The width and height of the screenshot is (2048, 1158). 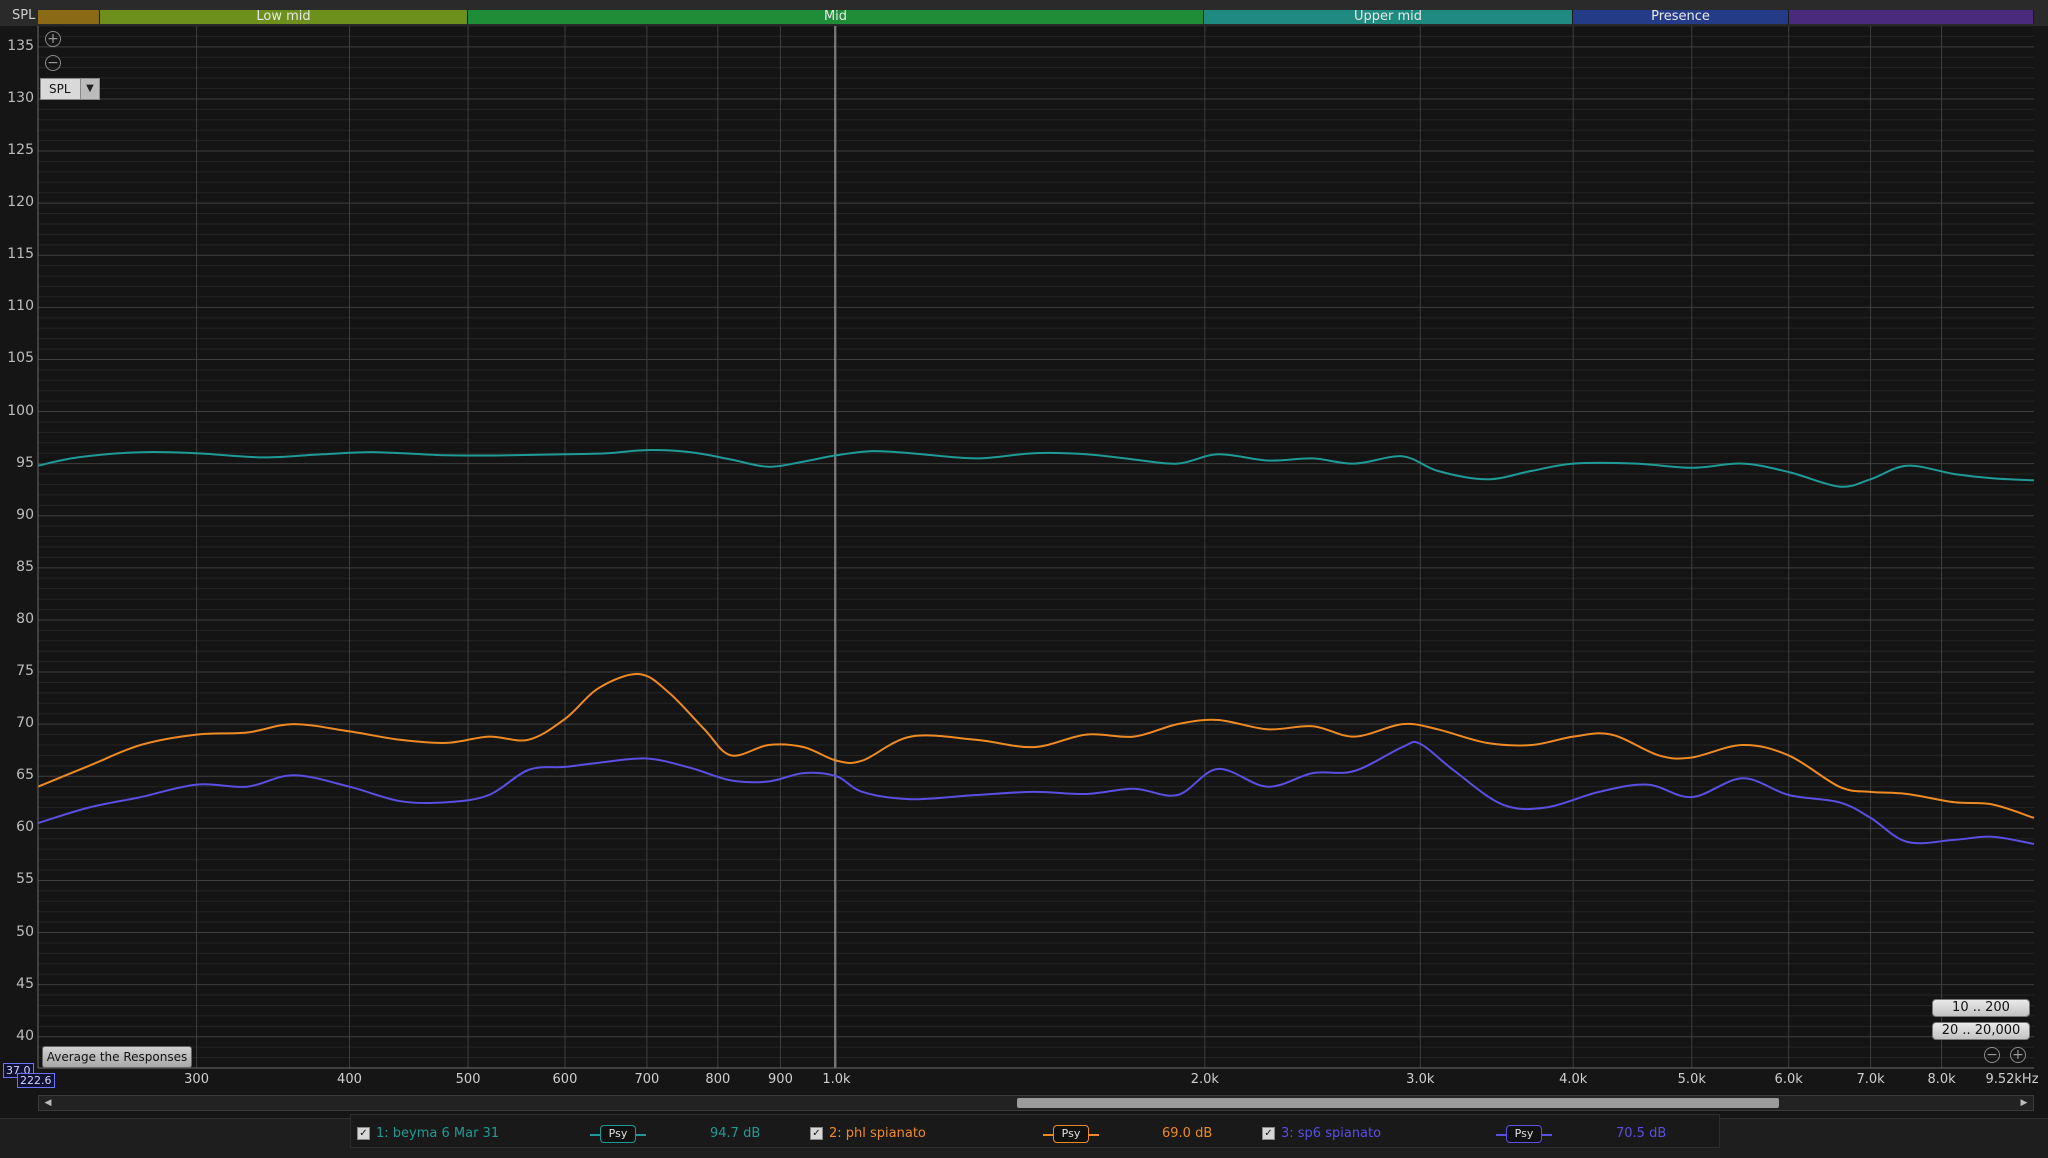 I want to click on y-tick-label: 80, so click(x=25, y=618).